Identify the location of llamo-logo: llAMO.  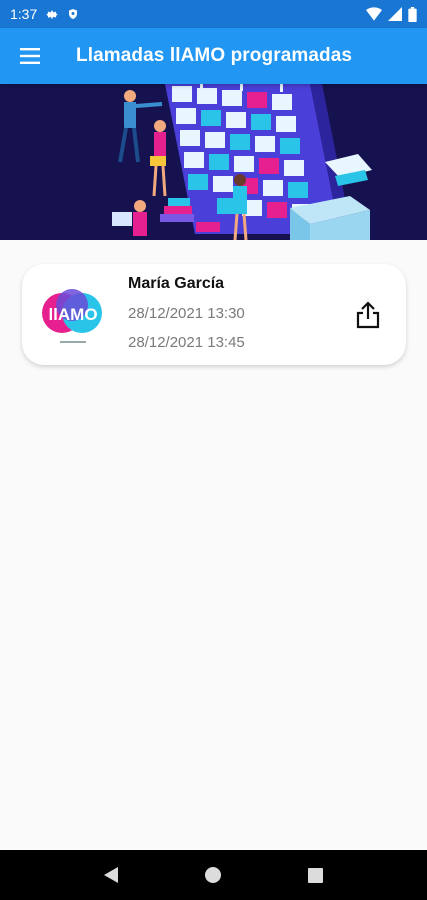
(73, 315).